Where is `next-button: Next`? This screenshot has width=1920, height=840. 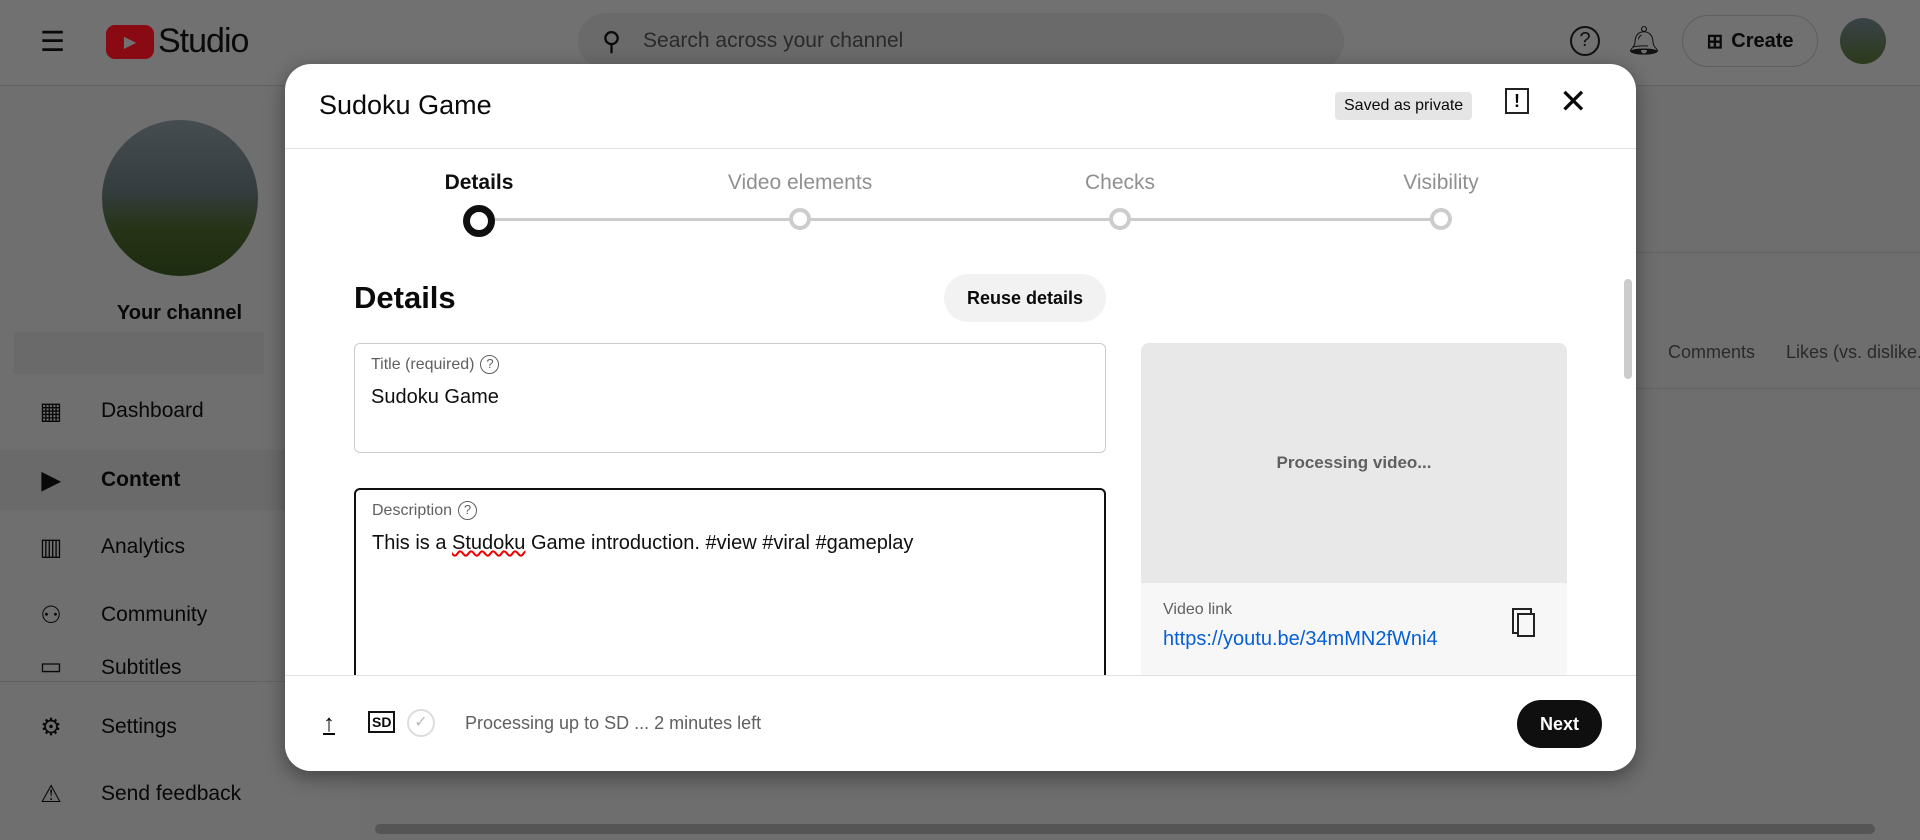 next-button: Next is located at coordinates (1559, 724).